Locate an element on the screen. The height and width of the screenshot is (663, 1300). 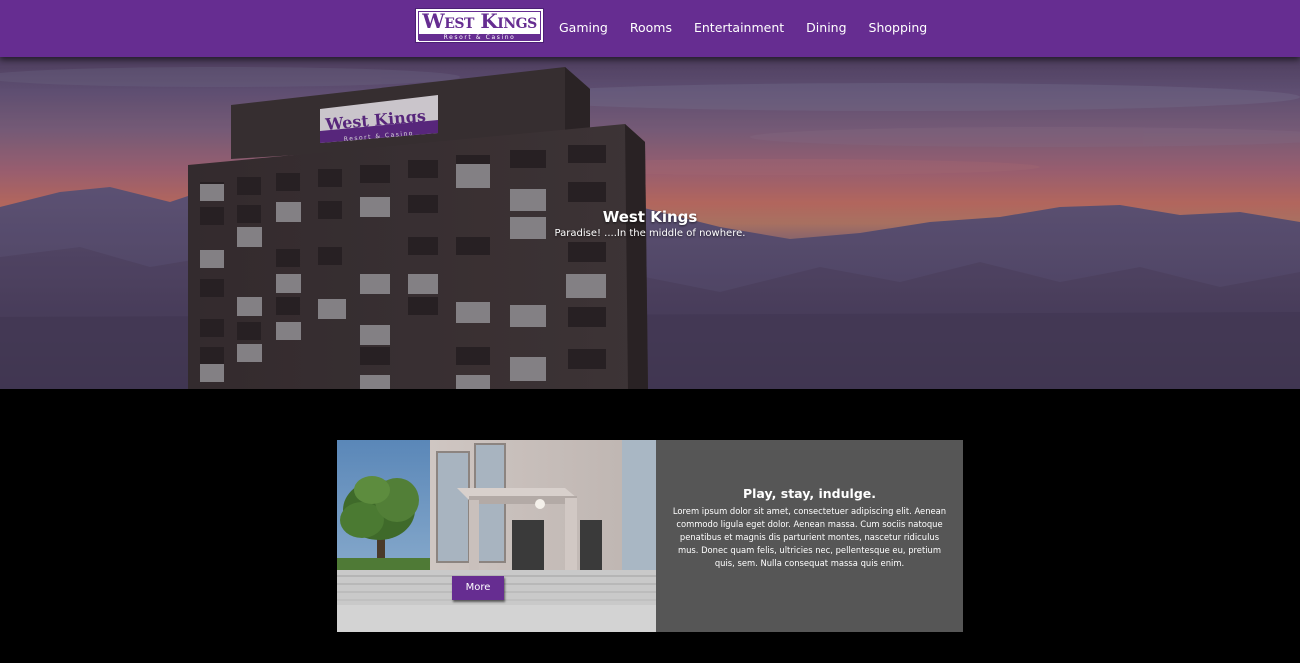
hero-title: West Kings is located at coordinates (650, 217).